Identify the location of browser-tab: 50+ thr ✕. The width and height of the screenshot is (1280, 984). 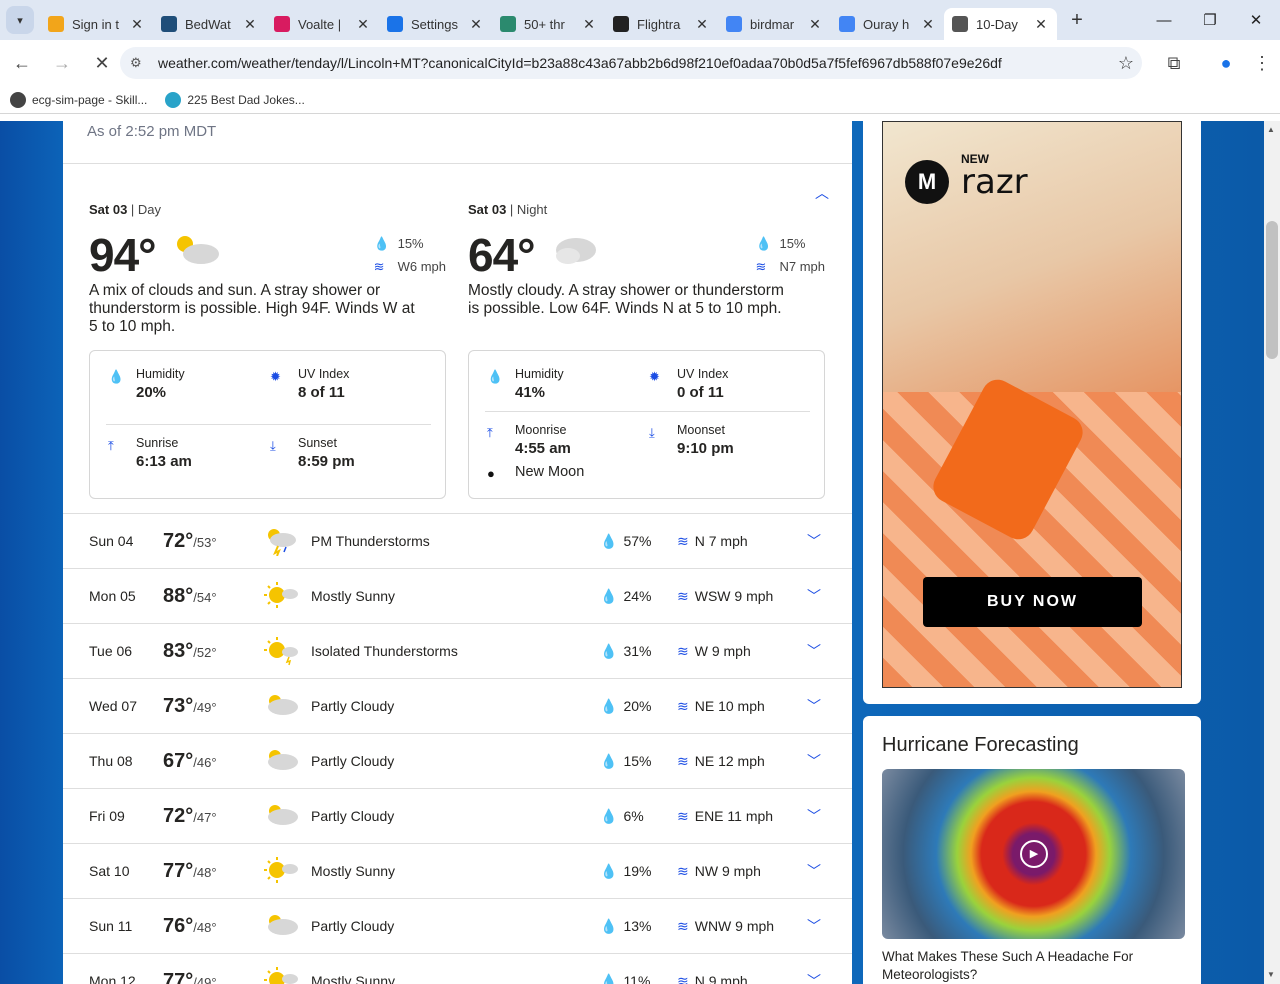
(548, 24).